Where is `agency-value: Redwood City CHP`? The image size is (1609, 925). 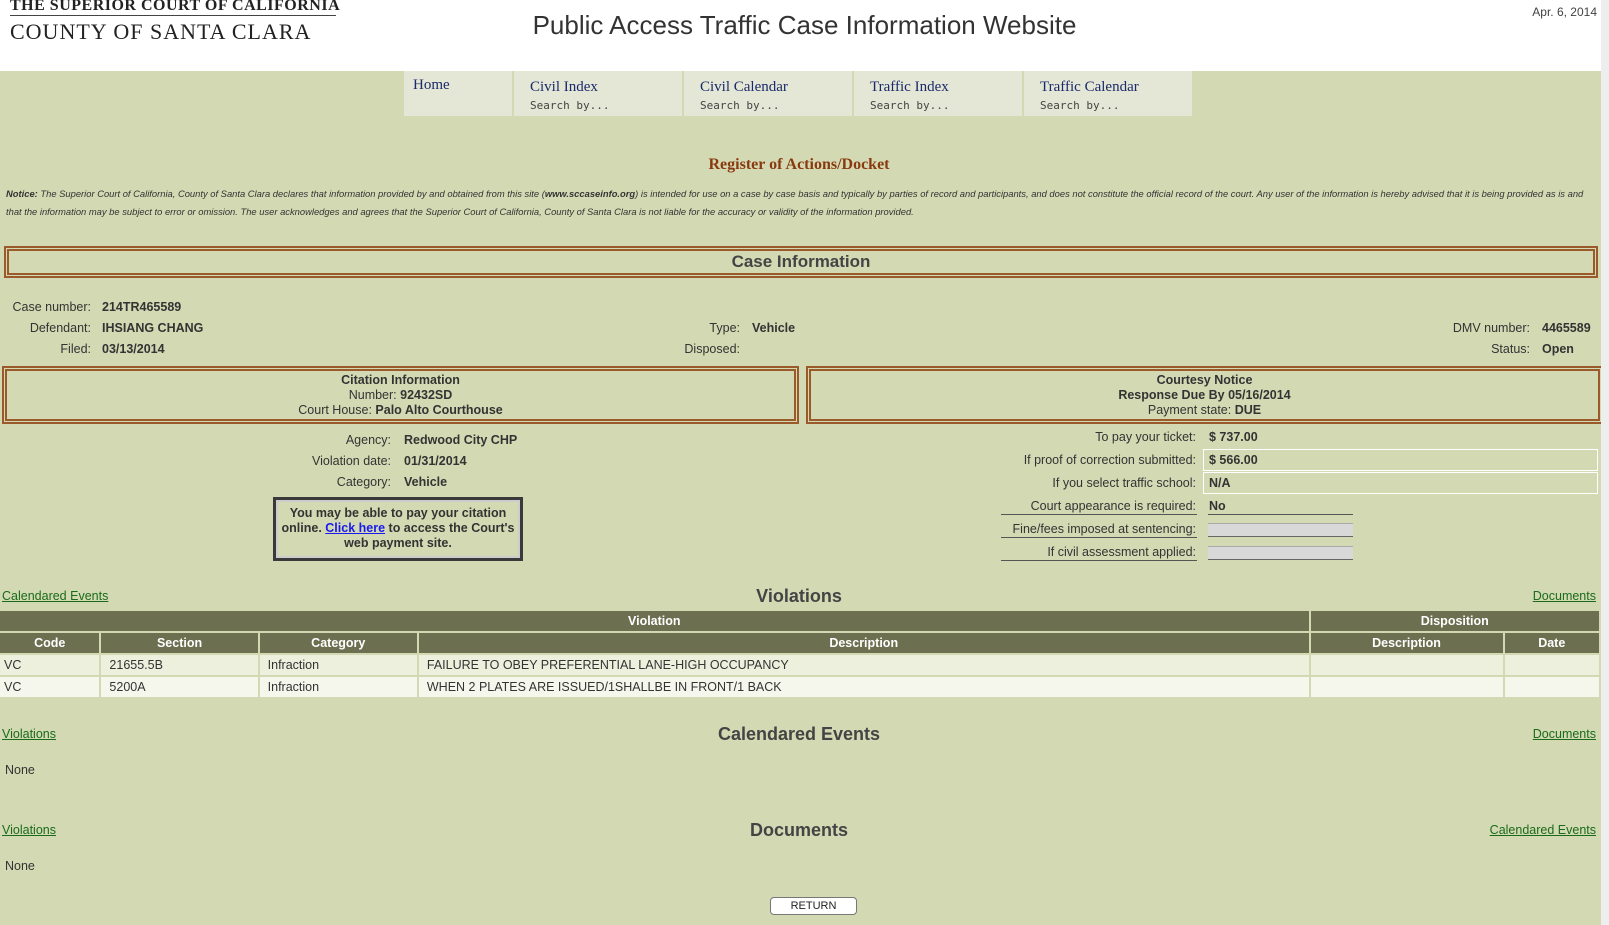 agency-value: Redwood City CHP is located at coordinates (461, 440).